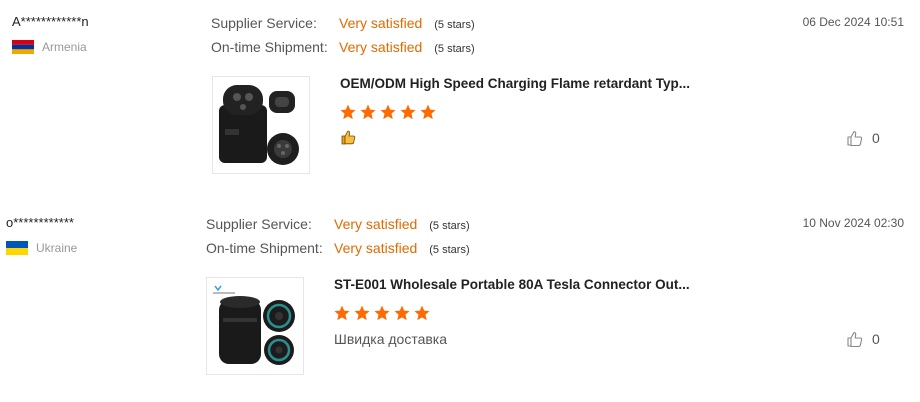  I want to click on review-date: 10 Nov 2024 02:30, so click(853, 223).